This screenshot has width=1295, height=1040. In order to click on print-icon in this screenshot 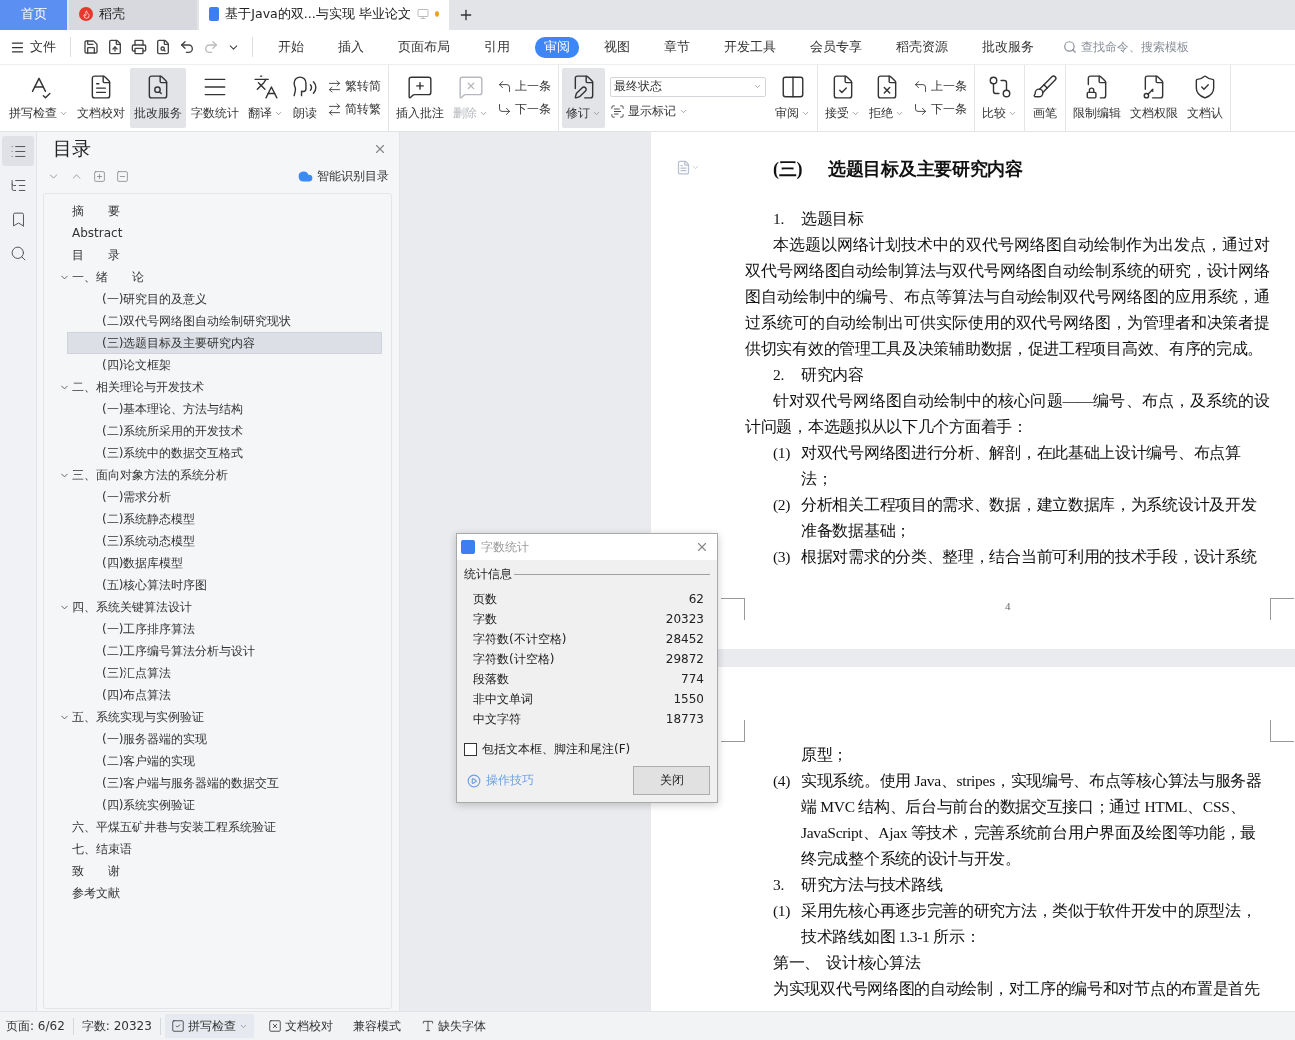, I will do `click(139, 47)`.